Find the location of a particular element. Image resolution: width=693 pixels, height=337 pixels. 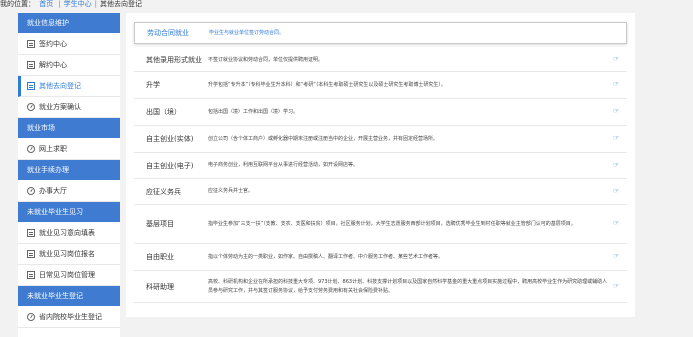

sidebar-item-label: 日常见习岗位管理 is located at coordinates (67, 274).